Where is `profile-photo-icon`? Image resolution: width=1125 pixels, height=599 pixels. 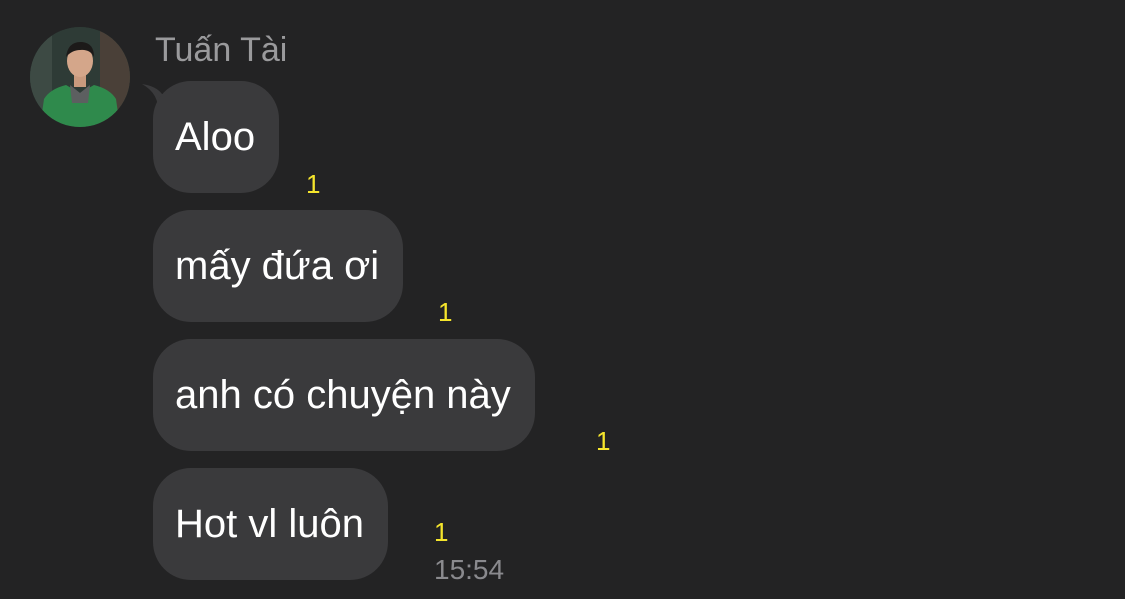 profile-photo-icon is located at coordinates (80, 77).